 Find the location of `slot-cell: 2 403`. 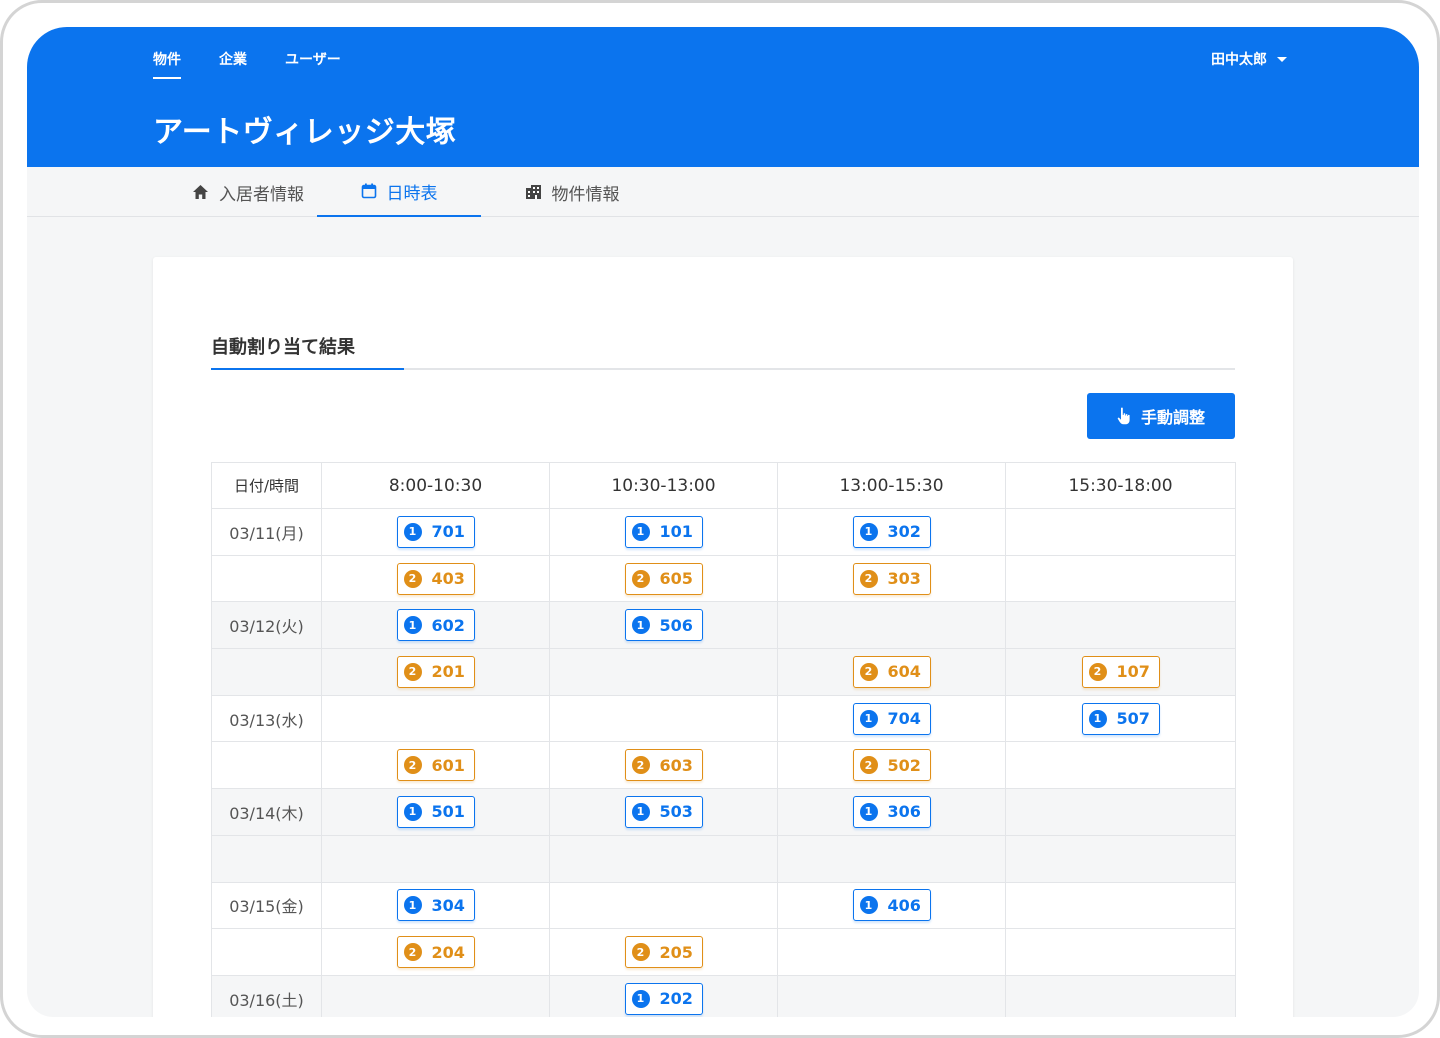

slot-cell: 2 403 is located at coordinates (435, 578).